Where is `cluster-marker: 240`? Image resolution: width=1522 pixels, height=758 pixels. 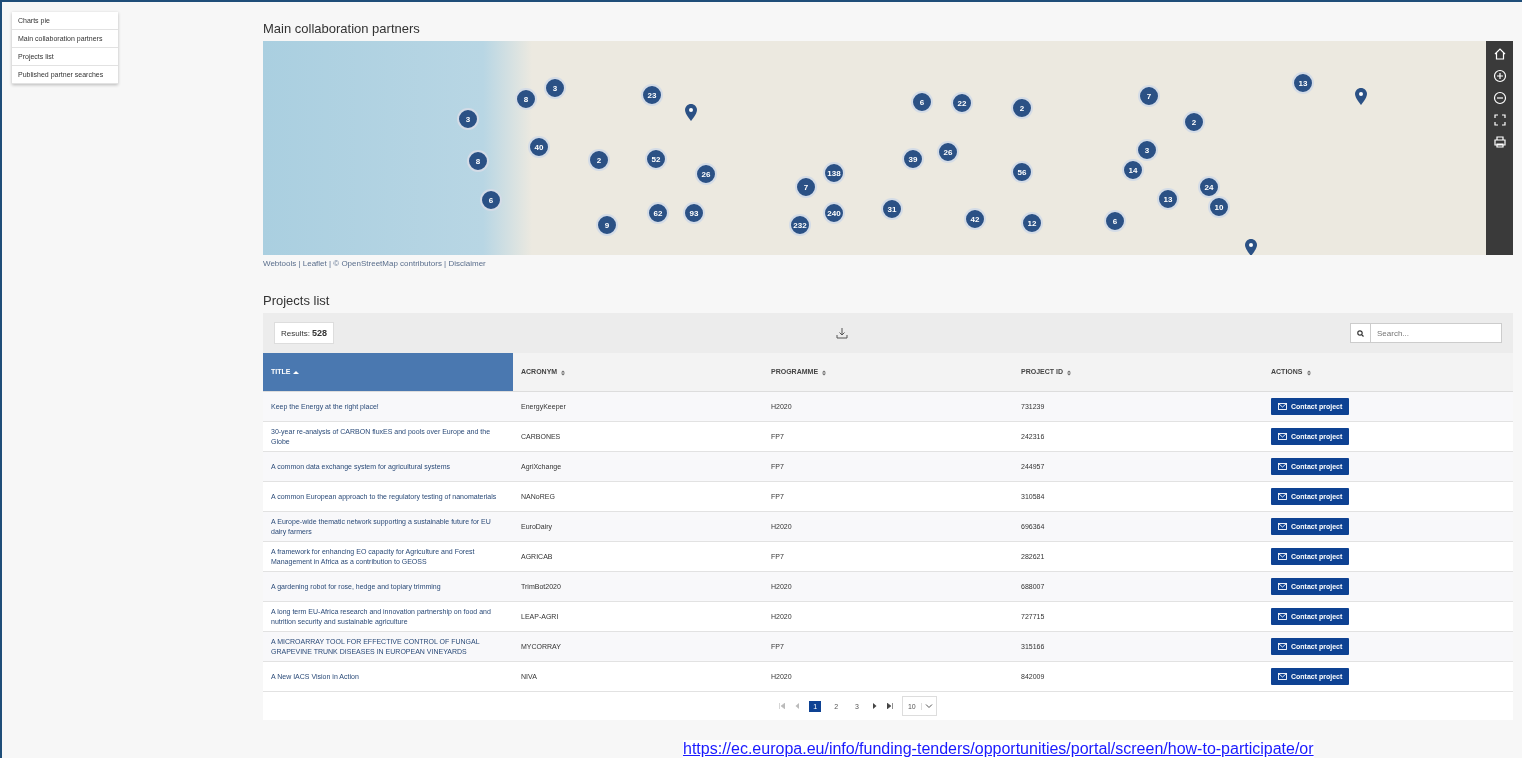
cluster-marker: 240 is located at coordinates (834, 213).